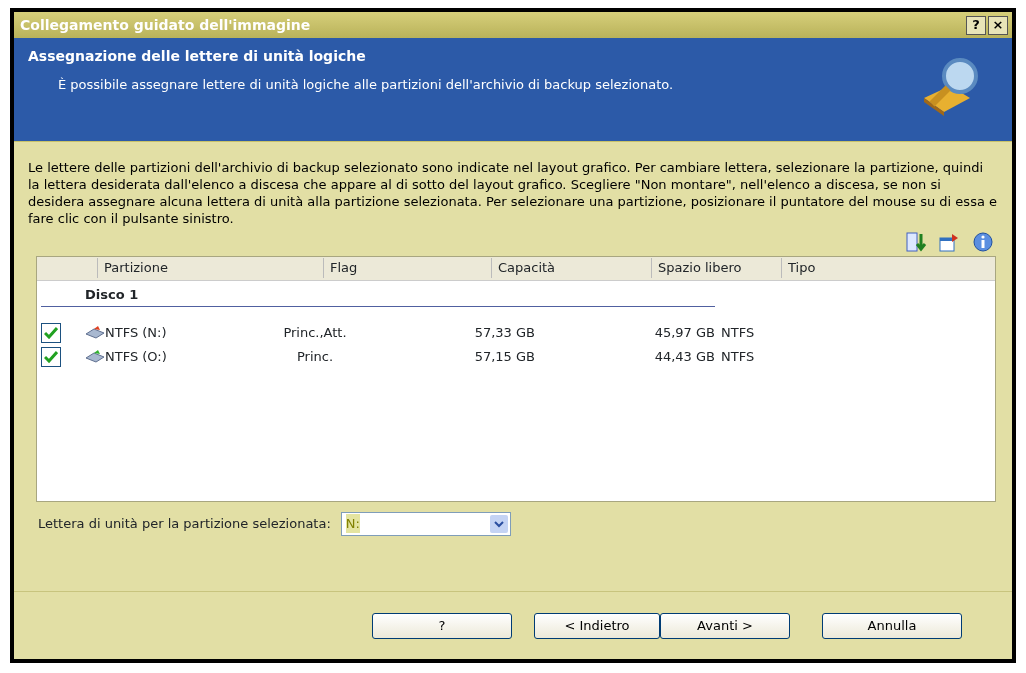 This screenshot has height=673, width=1026. Describe the element at coordinates (983, 241) in the screenshot. I see `info-icon` at that location.